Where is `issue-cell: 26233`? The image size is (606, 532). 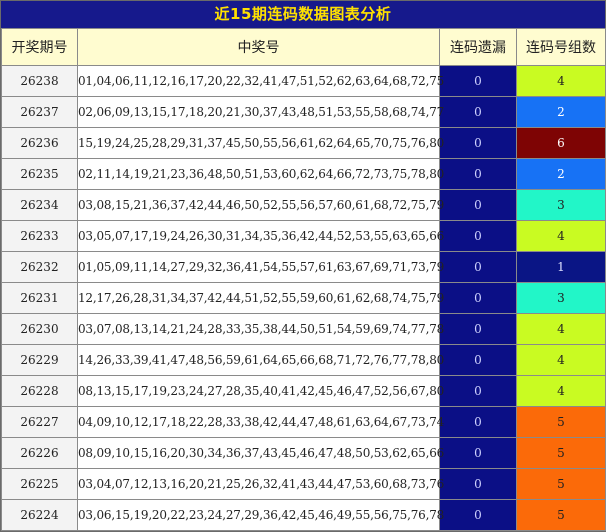
issue-cell: 26233 is located at coordinates (39, 236).